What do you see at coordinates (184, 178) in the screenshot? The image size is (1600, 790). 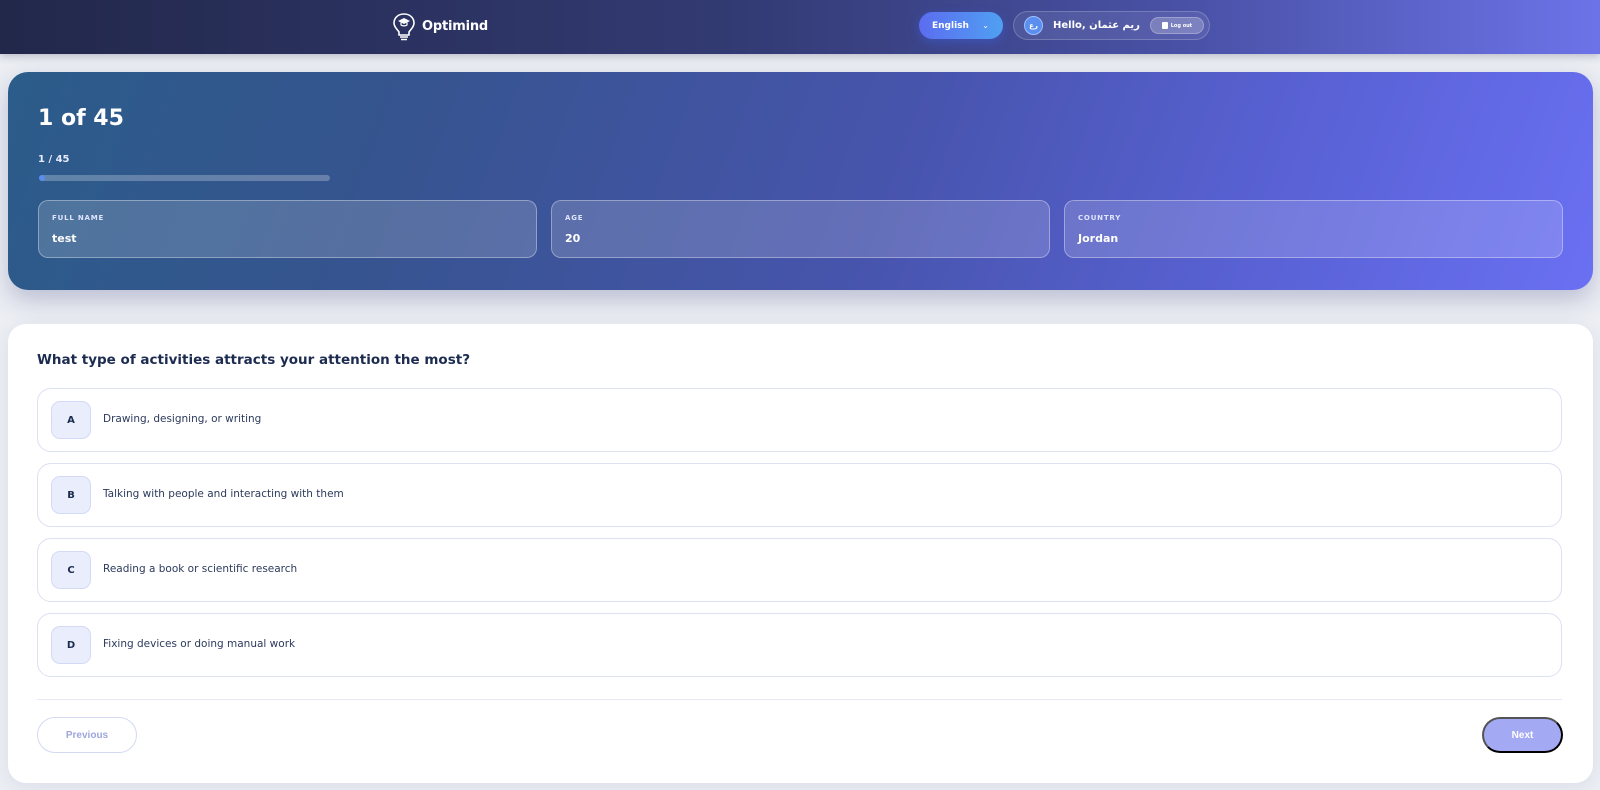 I see `progress-bar` at bounding box center [184, 178].